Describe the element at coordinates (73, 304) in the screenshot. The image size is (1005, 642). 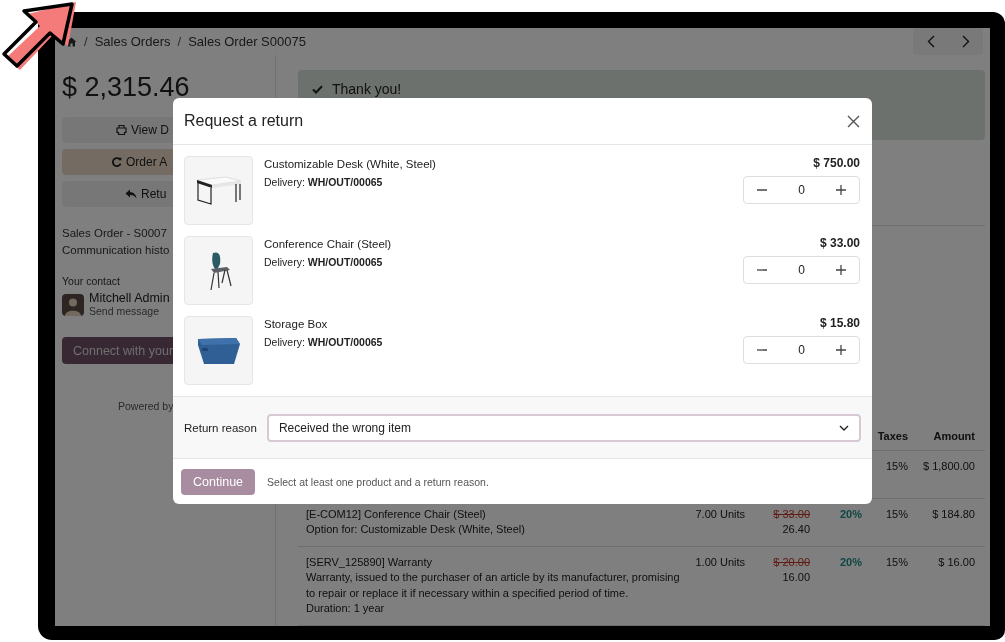
I see `avatar-icon` at that location.